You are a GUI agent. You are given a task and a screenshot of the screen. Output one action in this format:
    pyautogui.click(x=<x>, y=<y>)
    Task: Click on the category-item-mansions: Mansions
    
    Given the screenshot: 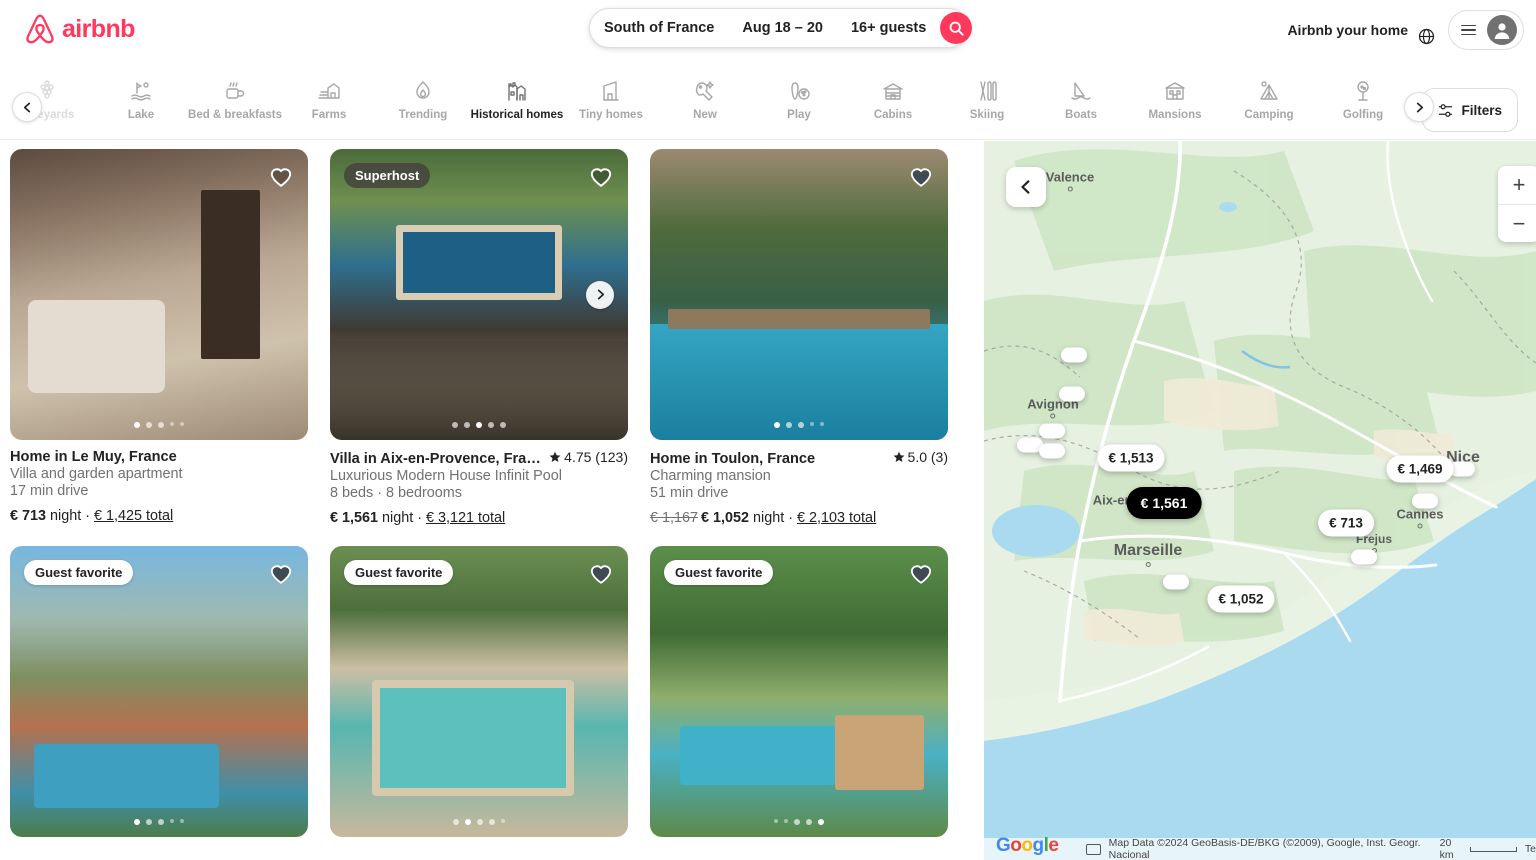 What is the action you would take?
    pyautogui.click(x=1175, y=107)
    